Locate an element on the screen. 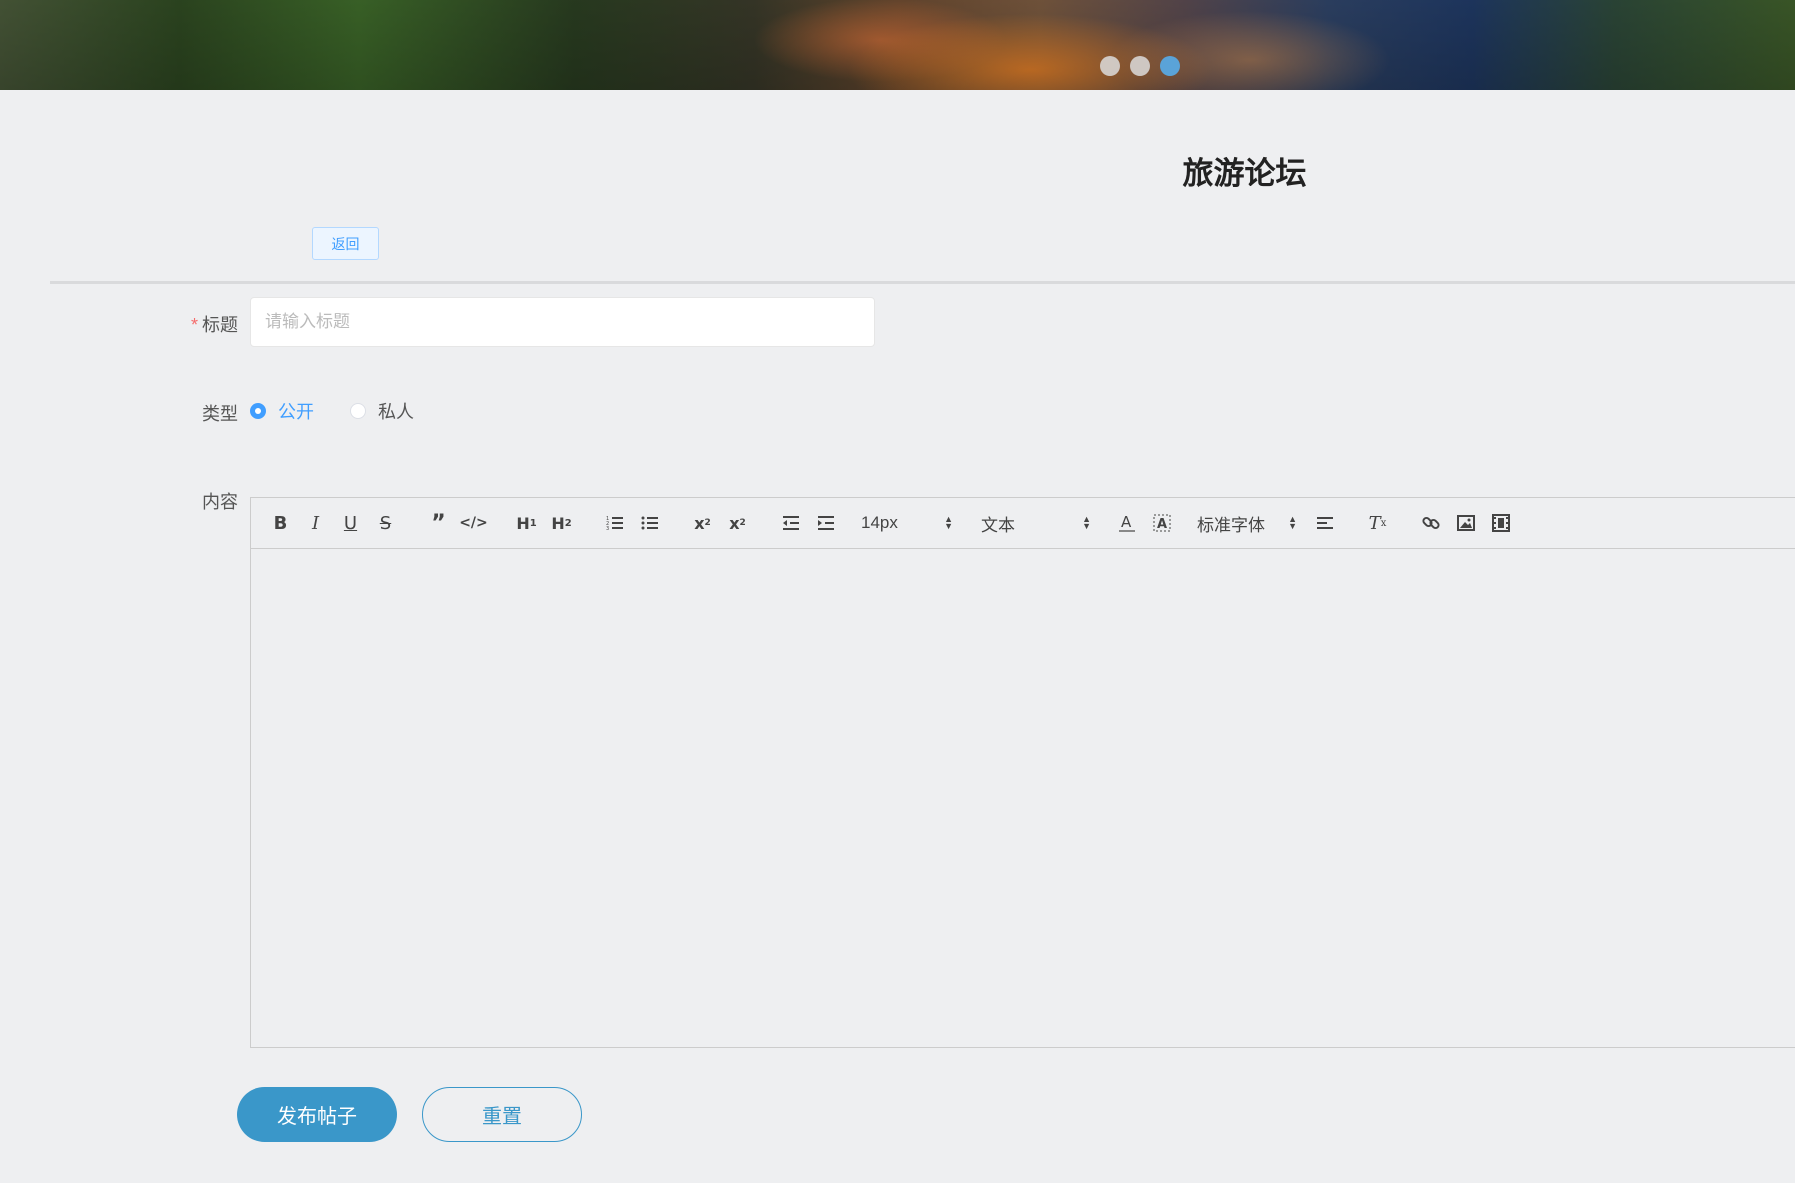 The width and height of the screenshot is (1795, 1183). radio-public: 公开 is located at coordinates (282, 411).